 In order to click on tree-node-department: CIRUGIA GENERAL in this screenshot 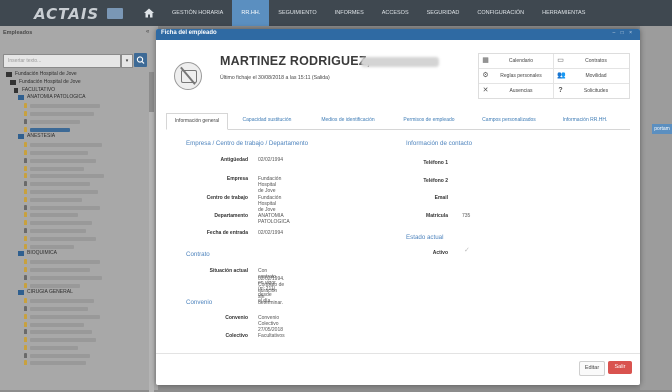, I will do `click(79, 293)`.